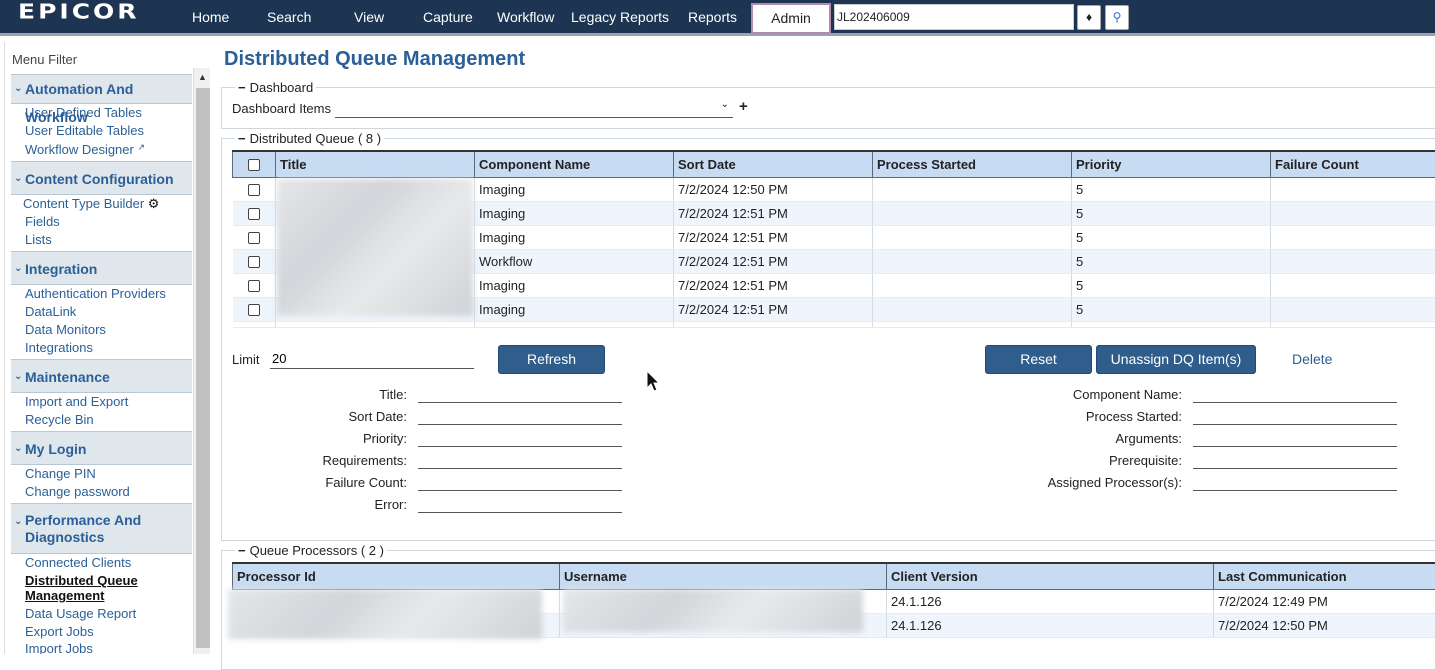 The height and width of the screenshot is (670, 1435). Describe the element at coordinates (275, 87) in the screenshot. I see `dashboard-legend: −Dashboard` at that location.